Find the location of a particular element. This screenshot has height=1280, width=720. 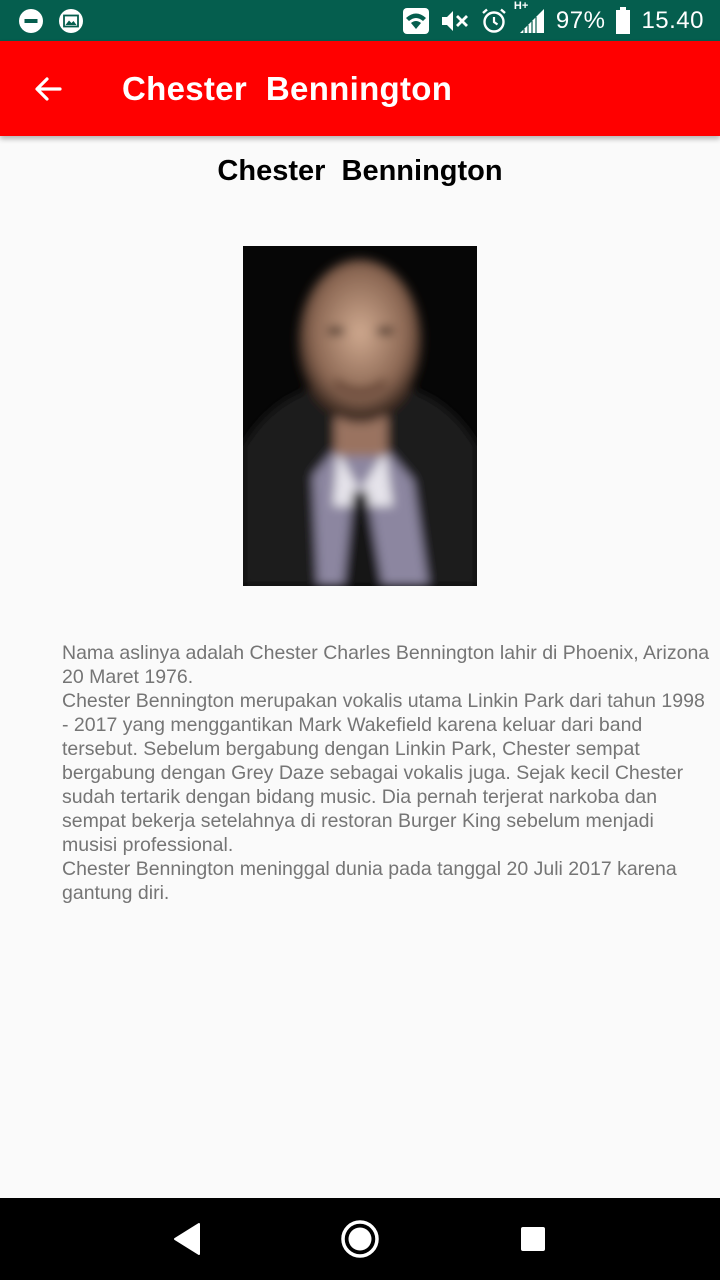

signal-icon: H+ is located at coordinates (530, 17).